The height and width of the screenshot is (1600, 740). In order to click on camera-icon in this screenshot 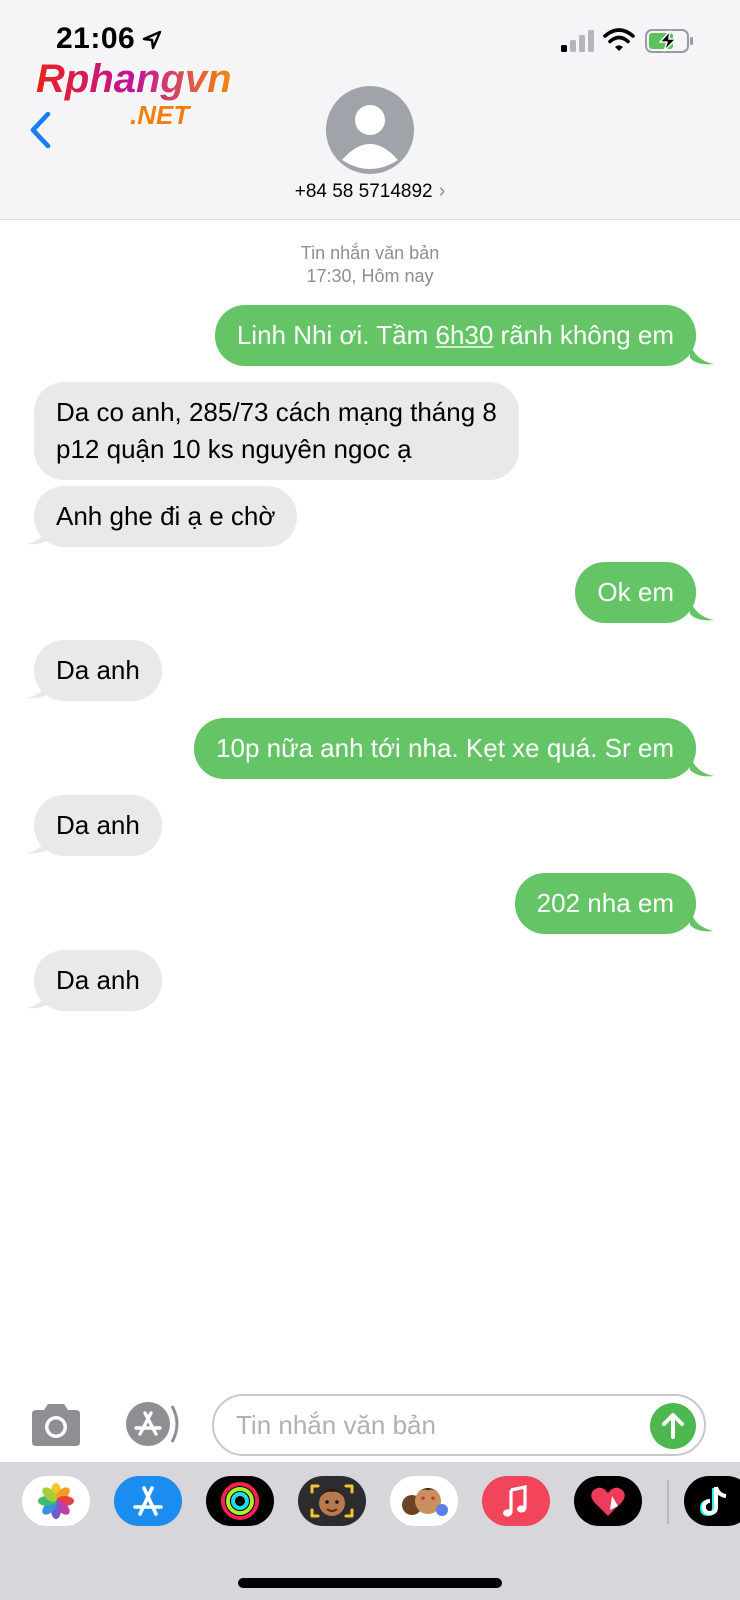, I will do `click(56, 1425)`.